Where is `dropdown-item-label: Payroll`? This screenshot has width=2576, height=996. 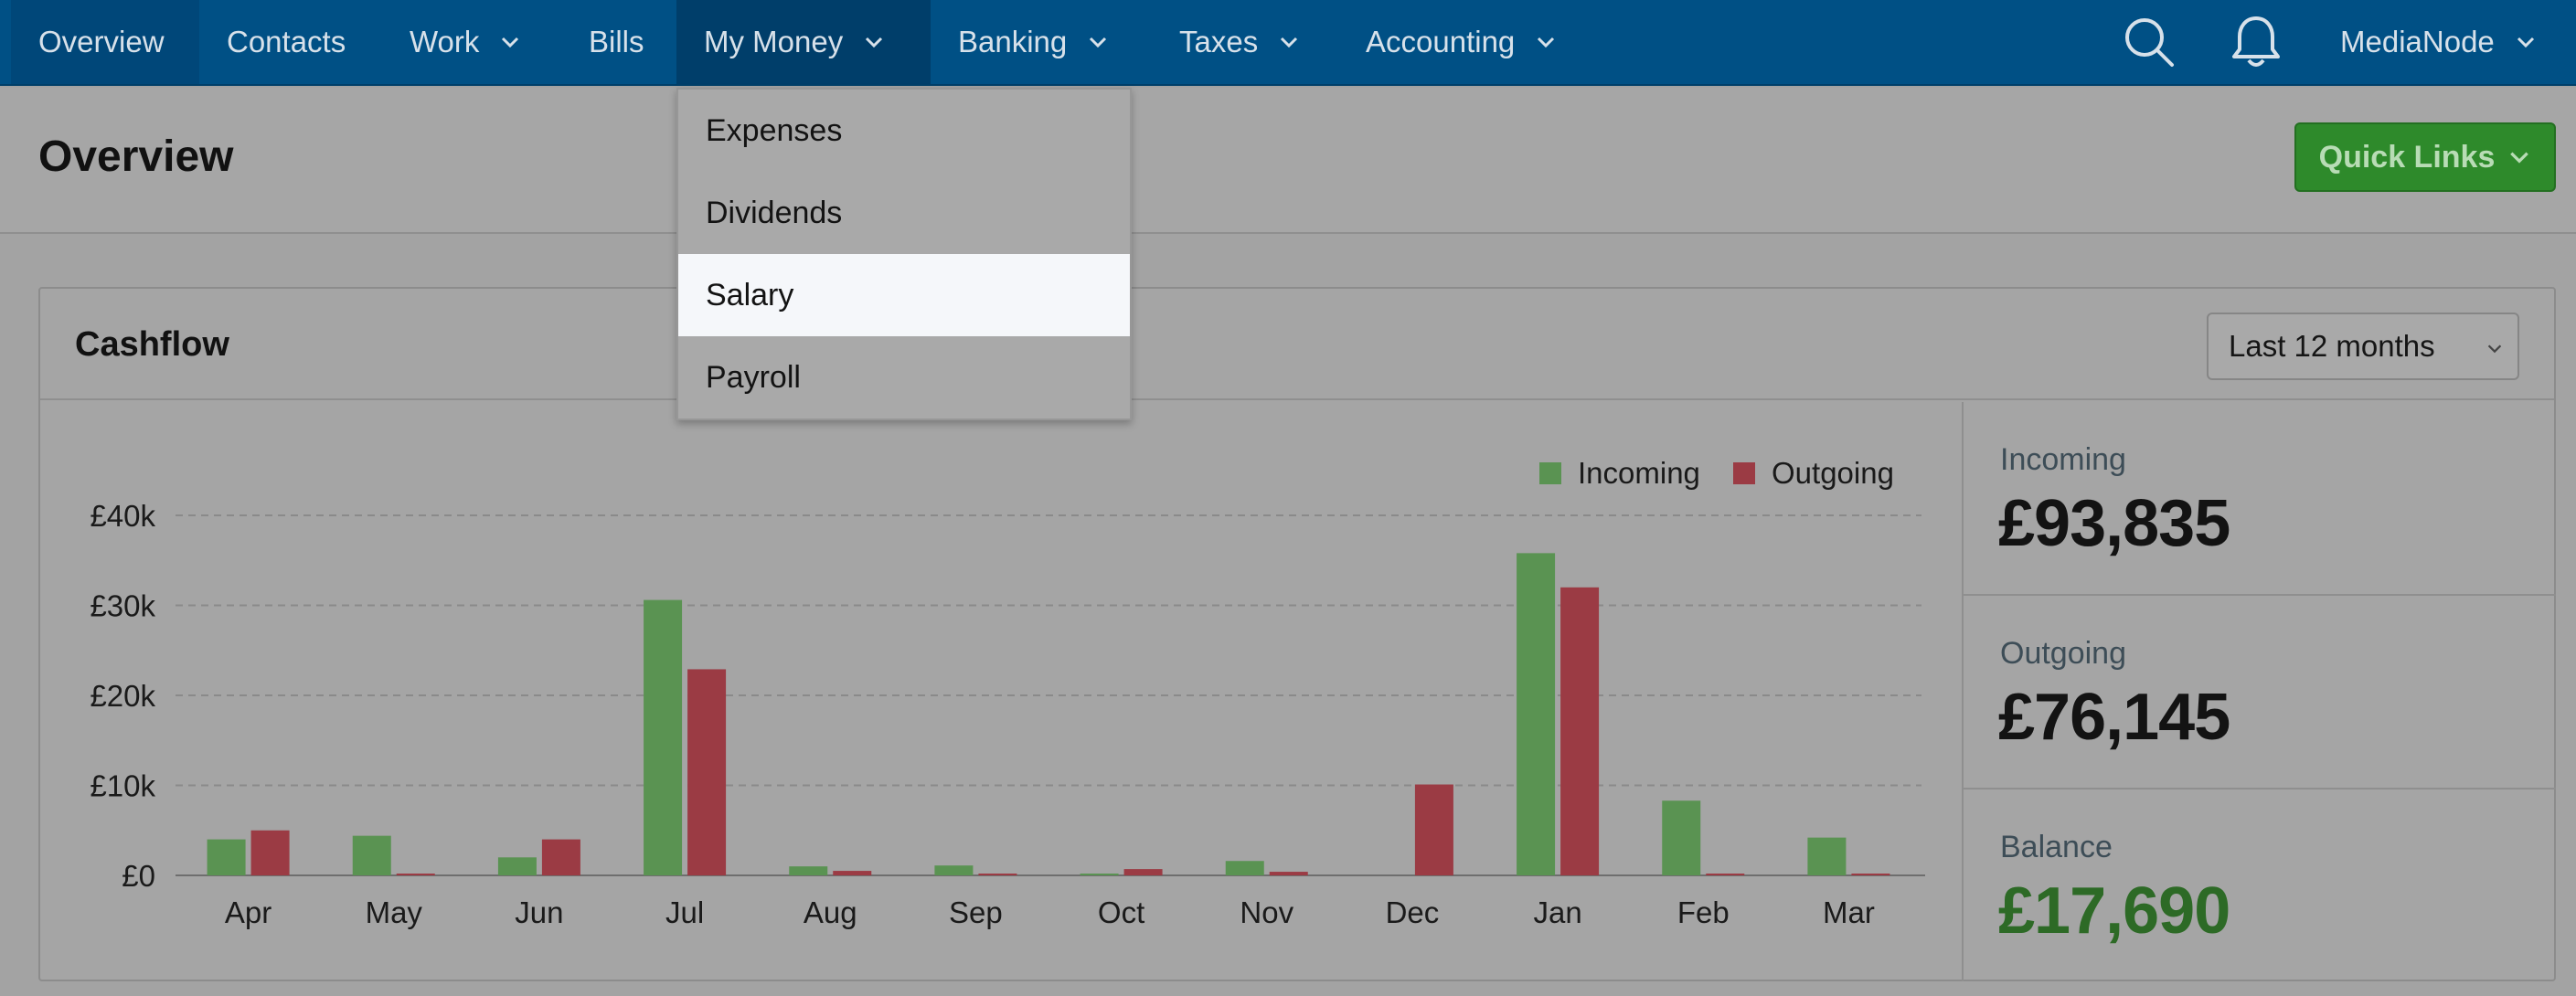 dropdown-item-label: Payroll is located at coordinates (753, 377).